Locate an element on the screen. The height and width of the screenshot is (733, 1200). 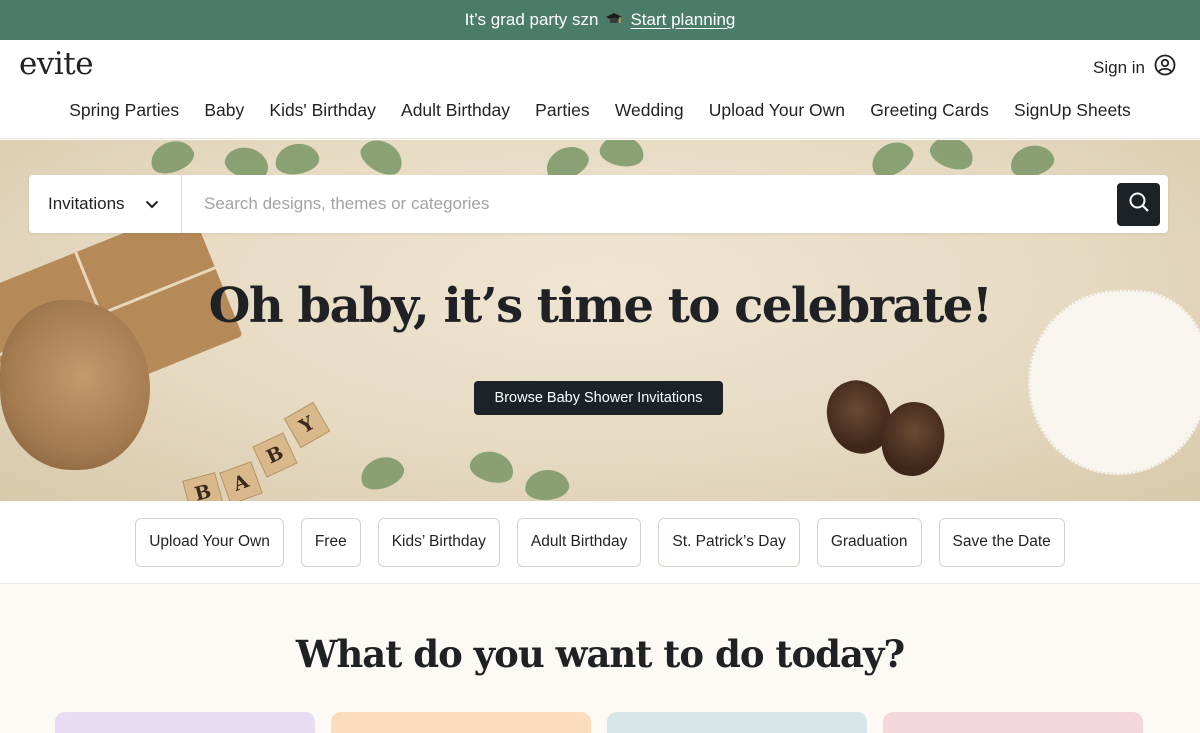
chip-save-the-date: Save the Date is located at coordinates (1001, 542).